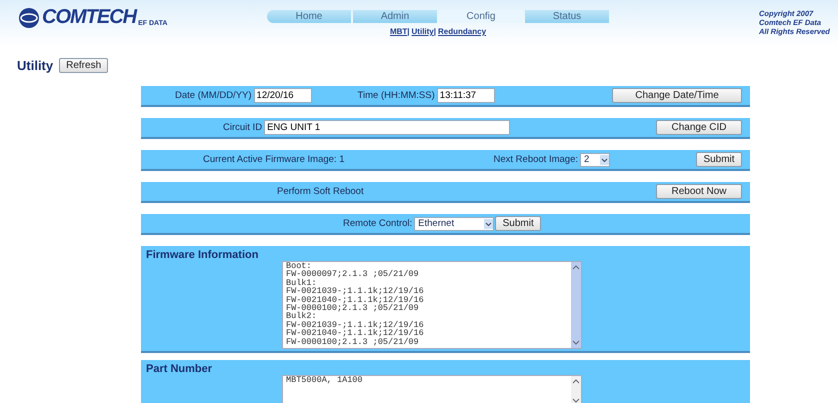 This screenshot has width=838, height=403. What do you see at coordinates (89, 17) in the screenshot?
I see `logo-wordmark: COMTECH` at bounding box center [89, 17].